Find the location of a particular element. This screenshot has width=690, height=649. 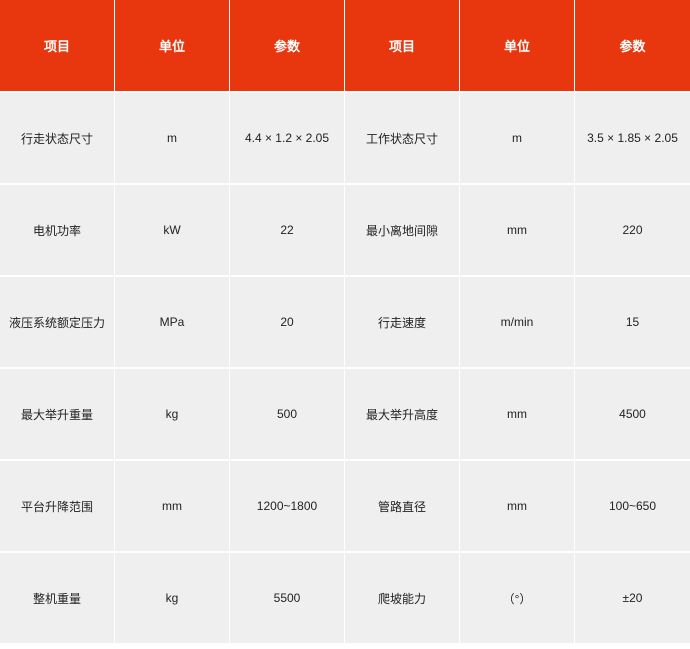

header-unit-2: 单位 is located at coordinates (517, 46).